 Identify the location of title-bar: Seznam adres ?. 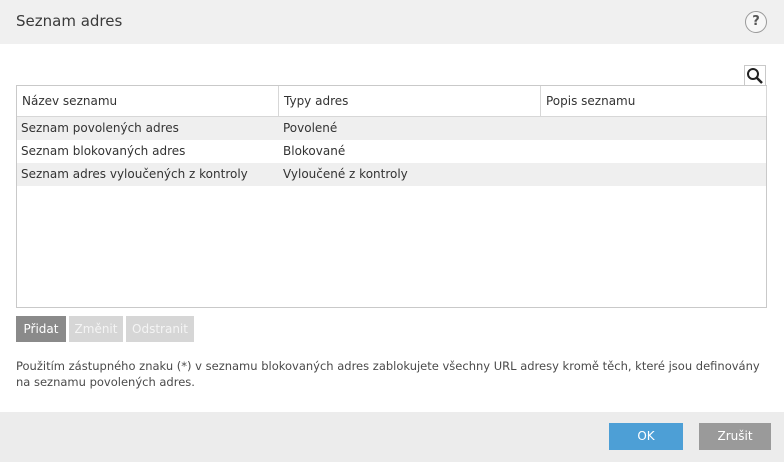
(392, 22).